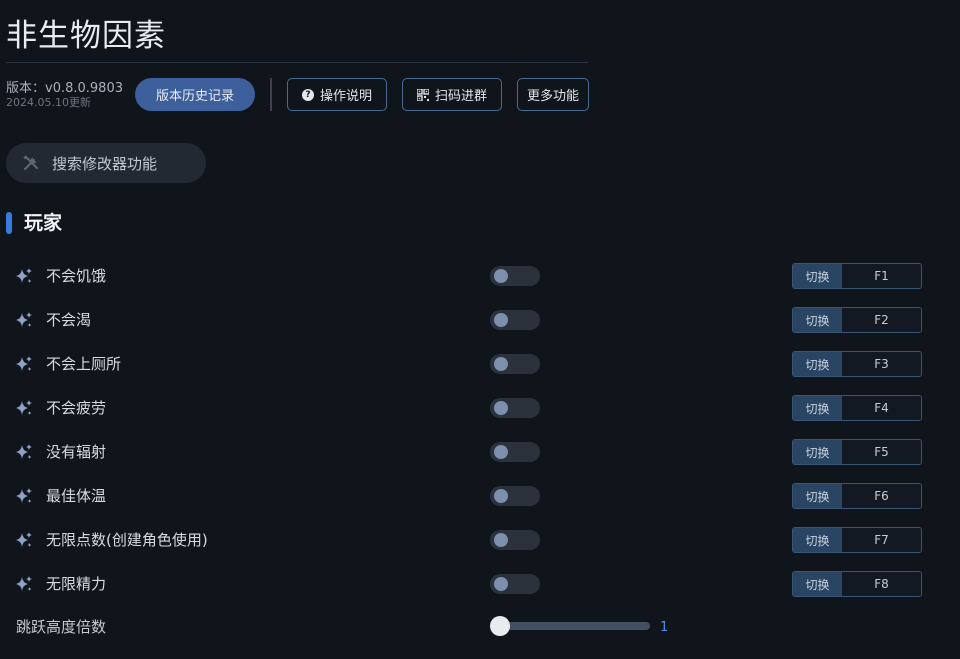 This screenshot has height=659, width=960. I want to click on question-circle-icon: ?, so click(307, 94).